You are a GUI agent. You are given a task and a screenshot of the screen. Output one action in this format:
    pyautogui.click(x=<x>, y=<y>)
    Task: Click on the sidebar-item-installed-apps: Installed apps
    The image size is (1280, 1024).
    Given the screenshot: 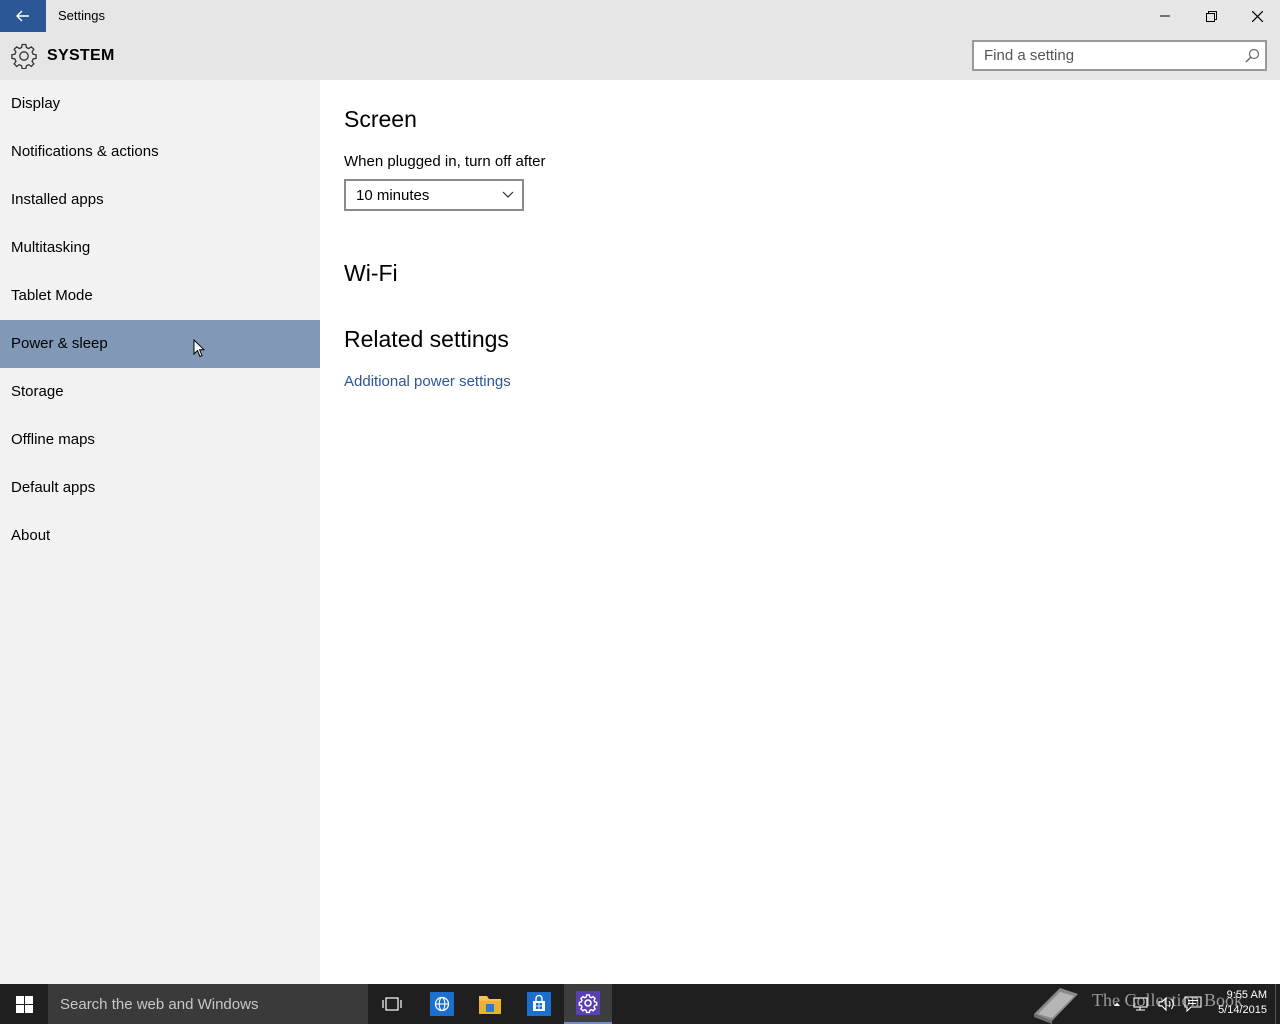 What is the action you would take?
    pyautogui.click(x=160, y=200)
    